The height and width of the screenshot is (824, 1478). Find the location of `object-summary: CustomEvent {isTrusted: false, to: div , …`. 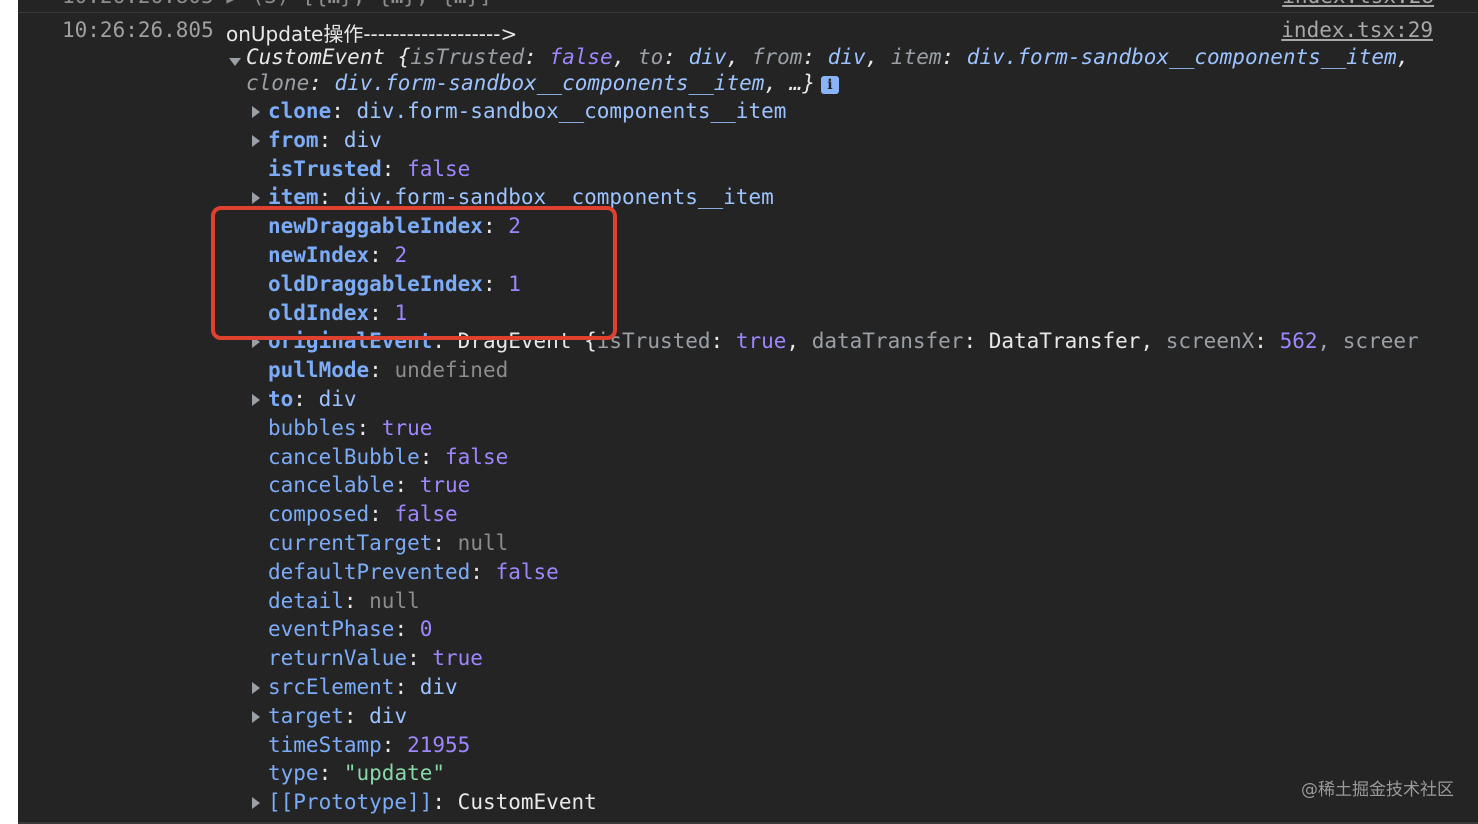

object-summary: CustomEvent {isTrusted: false, to: div , … is located at coordinates (841, 70).